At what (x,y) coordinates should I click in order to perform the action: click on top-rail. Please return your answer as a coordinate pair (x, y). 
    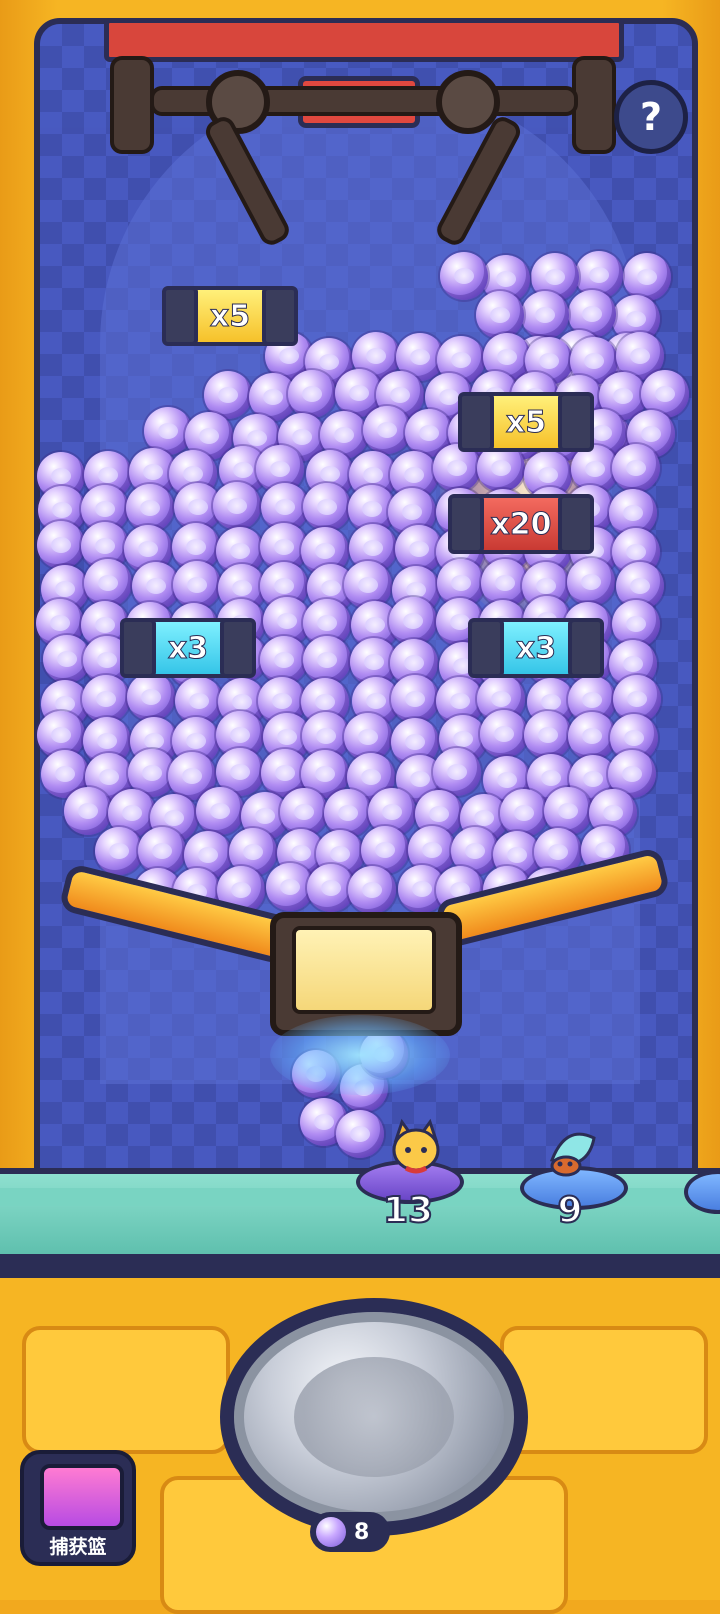
    Looking at the image, I should click on (364, 40).